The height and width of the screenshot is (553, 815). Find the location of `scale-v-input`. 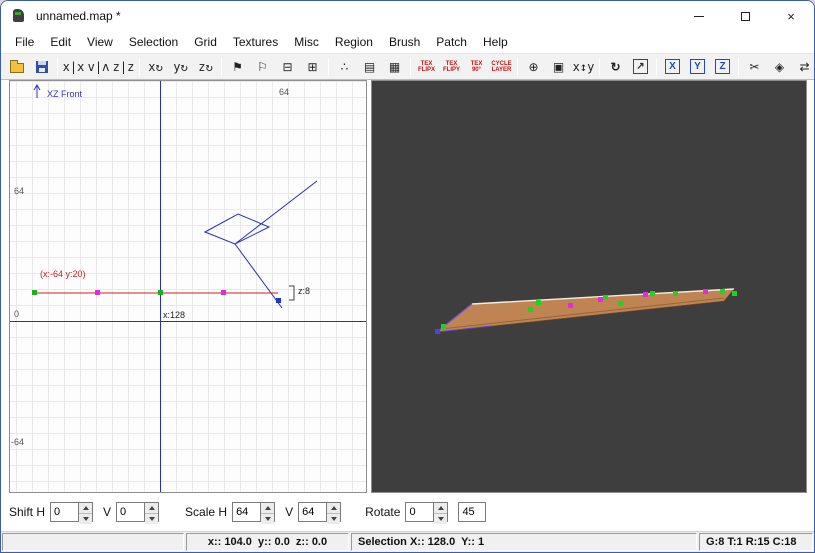

scale-v-input is located at coordinates (313, 512).